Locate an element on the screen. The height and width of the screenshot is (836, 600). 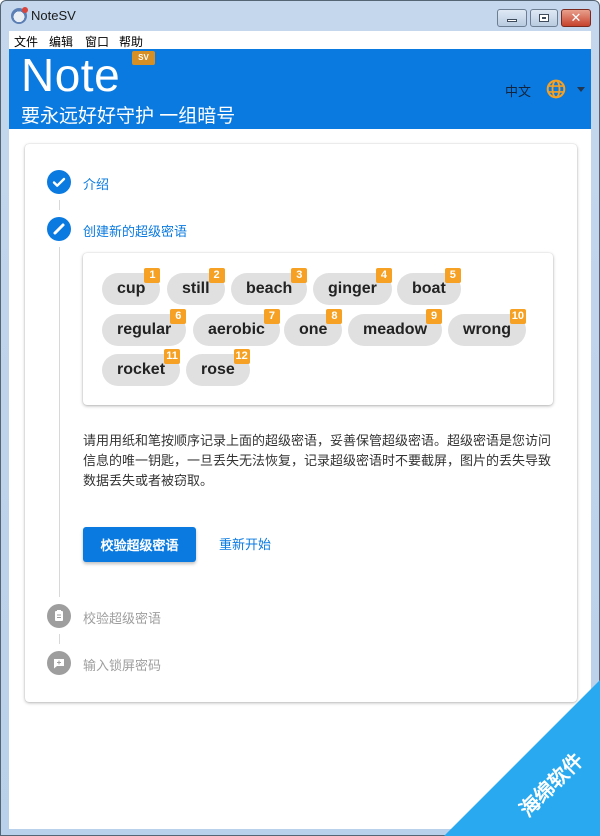
word-index-badge: 1 is located at coordinates (152, 275).